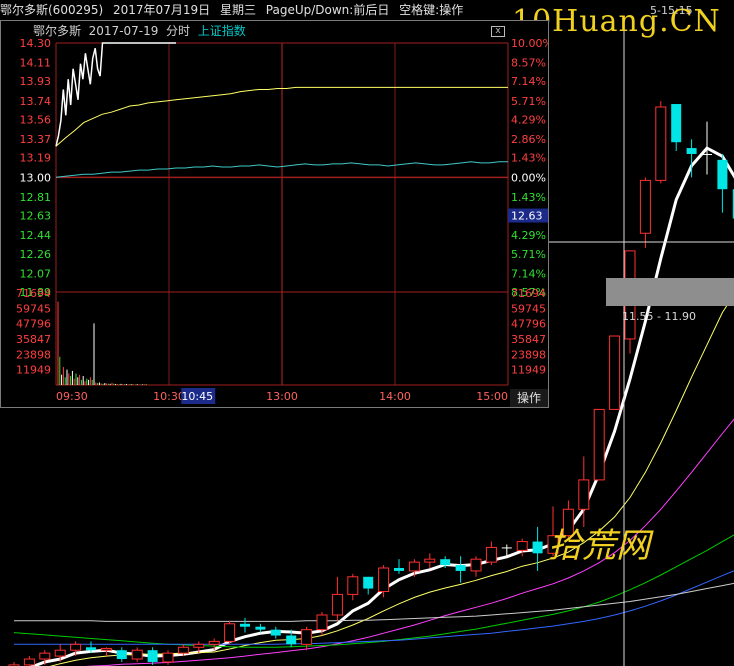  What do you see at coordinates (33, 354) in the screenshot?
I see `volume-tick-label: 23898` at bounding box center [33, 354].